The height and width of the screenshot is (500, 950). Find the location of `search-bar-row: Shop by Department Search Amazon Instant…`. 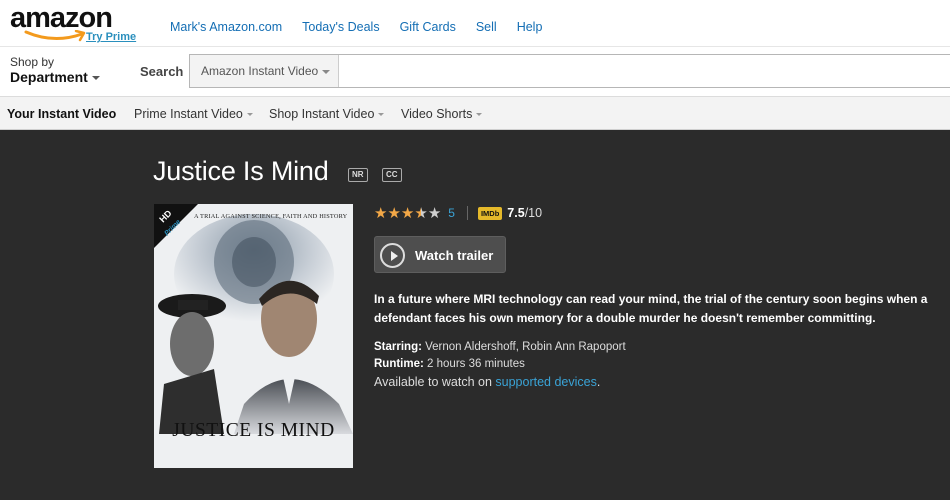

search-bar-row: Shop by Department Search Amazon Instant… is located at coordinates (475, 71).